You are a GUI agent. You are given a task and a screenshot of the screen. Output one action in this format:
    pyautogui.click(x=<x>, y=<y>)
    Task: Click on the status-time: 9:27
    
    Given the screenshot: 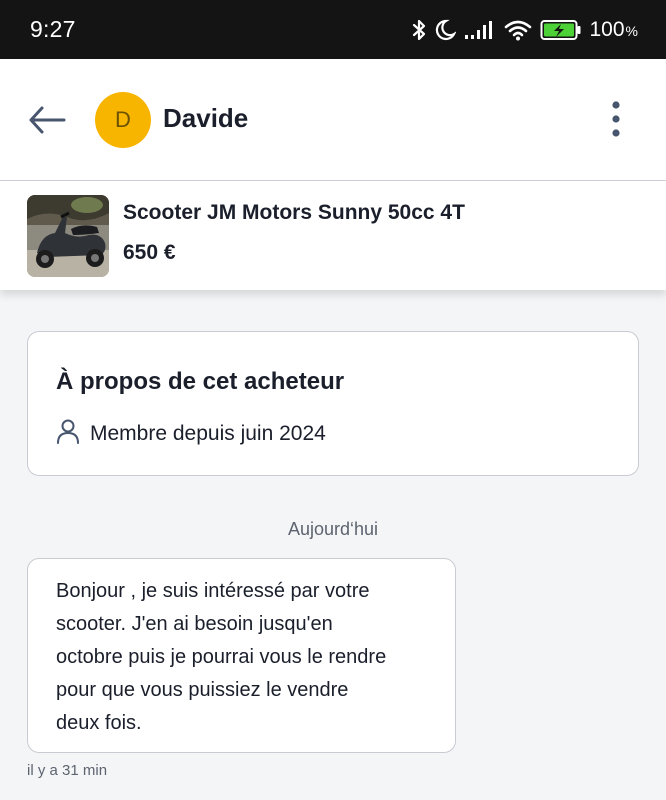 What is the action you would take?
    pyautogui.click(x=53, y=29)
    